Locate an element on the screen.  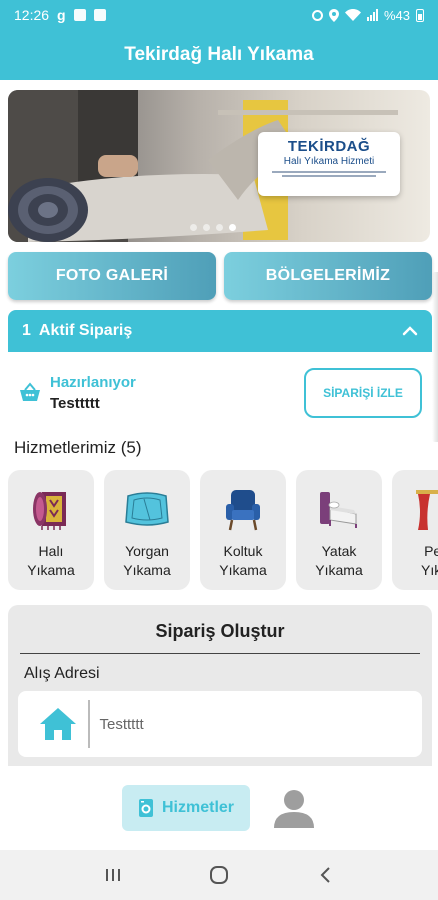
location-icon is located at coordinates (333, 15).